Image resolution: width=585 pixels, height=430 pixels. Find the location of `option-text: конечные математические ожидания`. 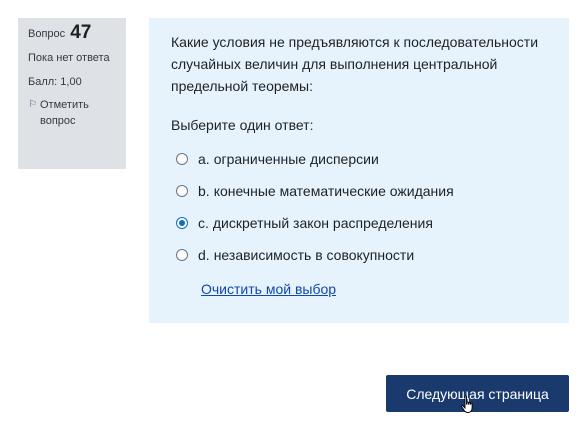

option-text: конечные математические ожидания is located at coordinates (333, 191).